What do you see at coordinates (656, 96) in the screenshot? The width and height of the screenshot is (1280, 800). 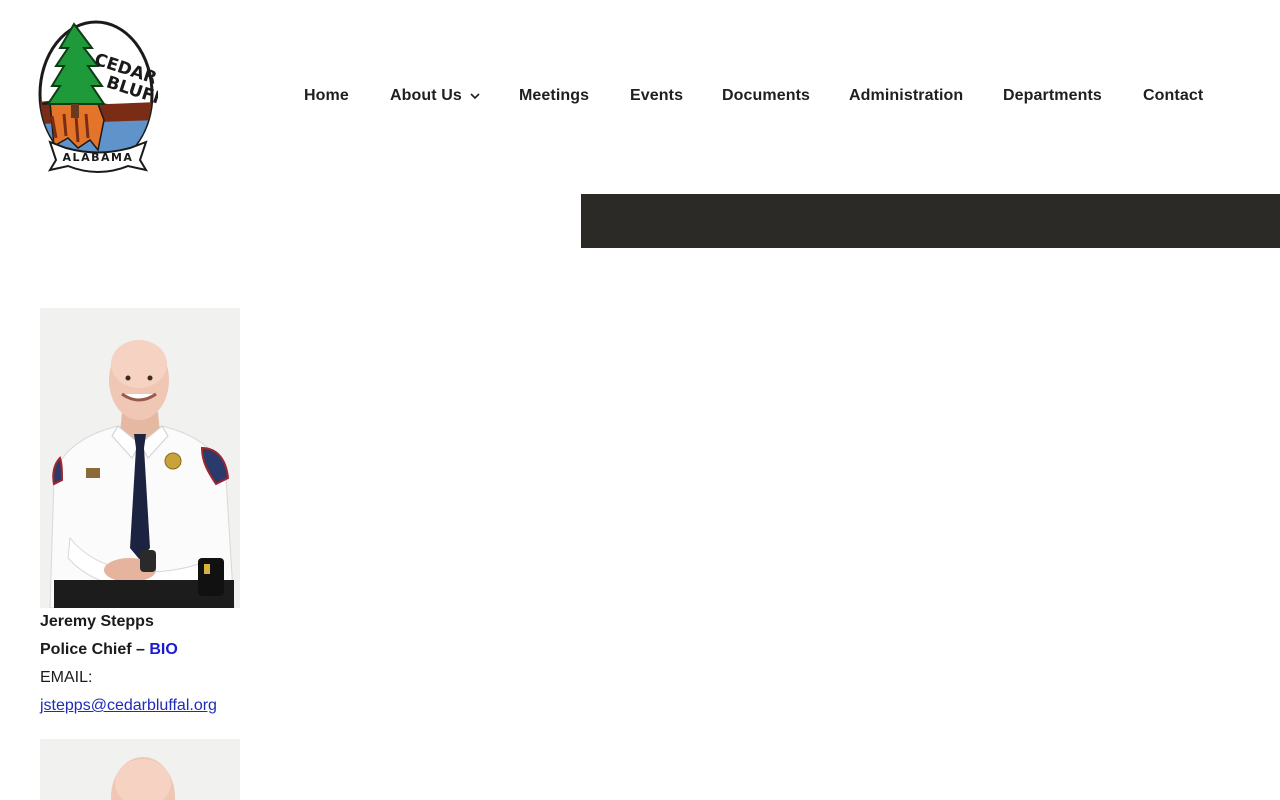 I see `nav-item-events: Events` at bounding box center [656, 96].